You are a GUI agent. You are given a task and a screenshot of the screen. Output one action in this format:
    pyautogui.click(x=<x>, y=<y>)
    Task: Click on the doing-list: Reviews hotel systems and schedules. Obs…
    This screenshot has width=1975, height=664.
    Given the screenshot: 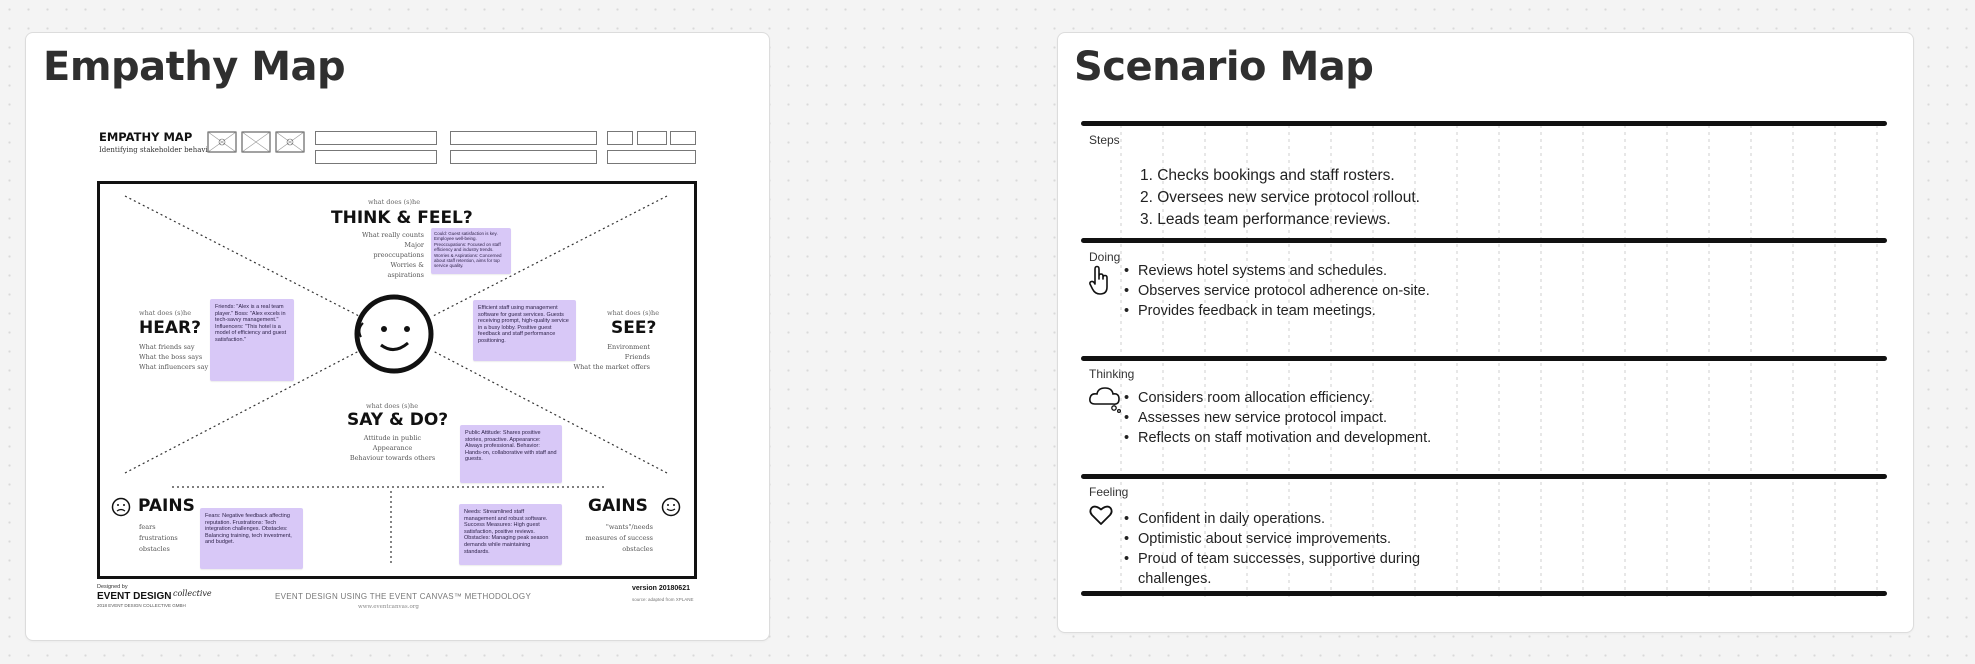 What is the action you would take?
    pyautogui.click(x=1284, y=291)
    